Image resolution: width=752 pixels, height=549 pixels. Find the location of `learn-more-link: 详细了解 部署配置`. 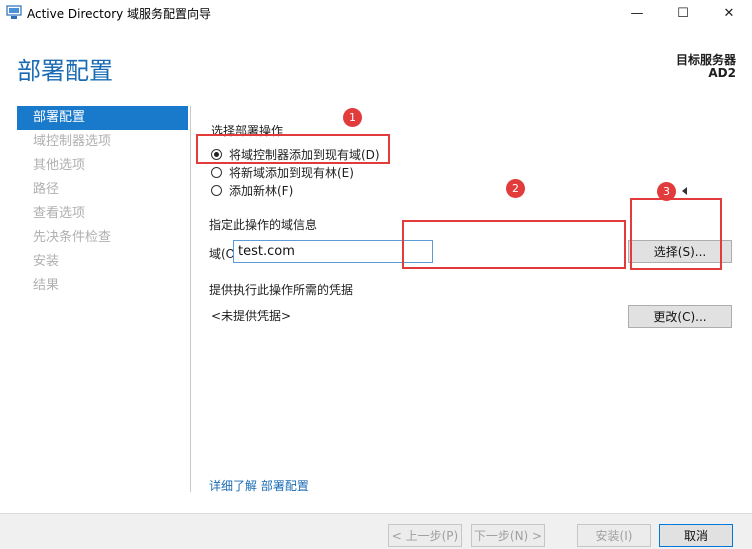

learn-more-link: 详细了解 部署配置 is located at coordinates (259, 485).